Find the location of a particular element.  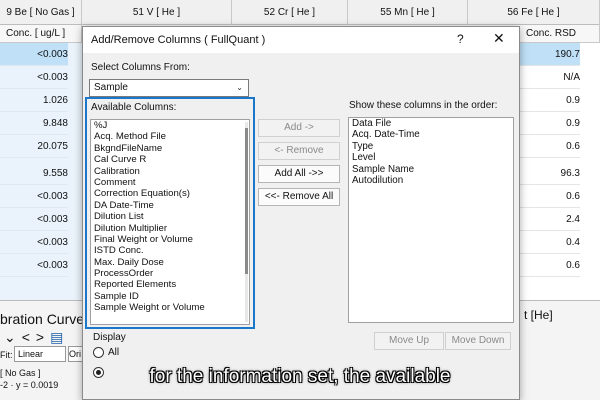

remove-button: <- Remove is located at coordinates (299, 151).